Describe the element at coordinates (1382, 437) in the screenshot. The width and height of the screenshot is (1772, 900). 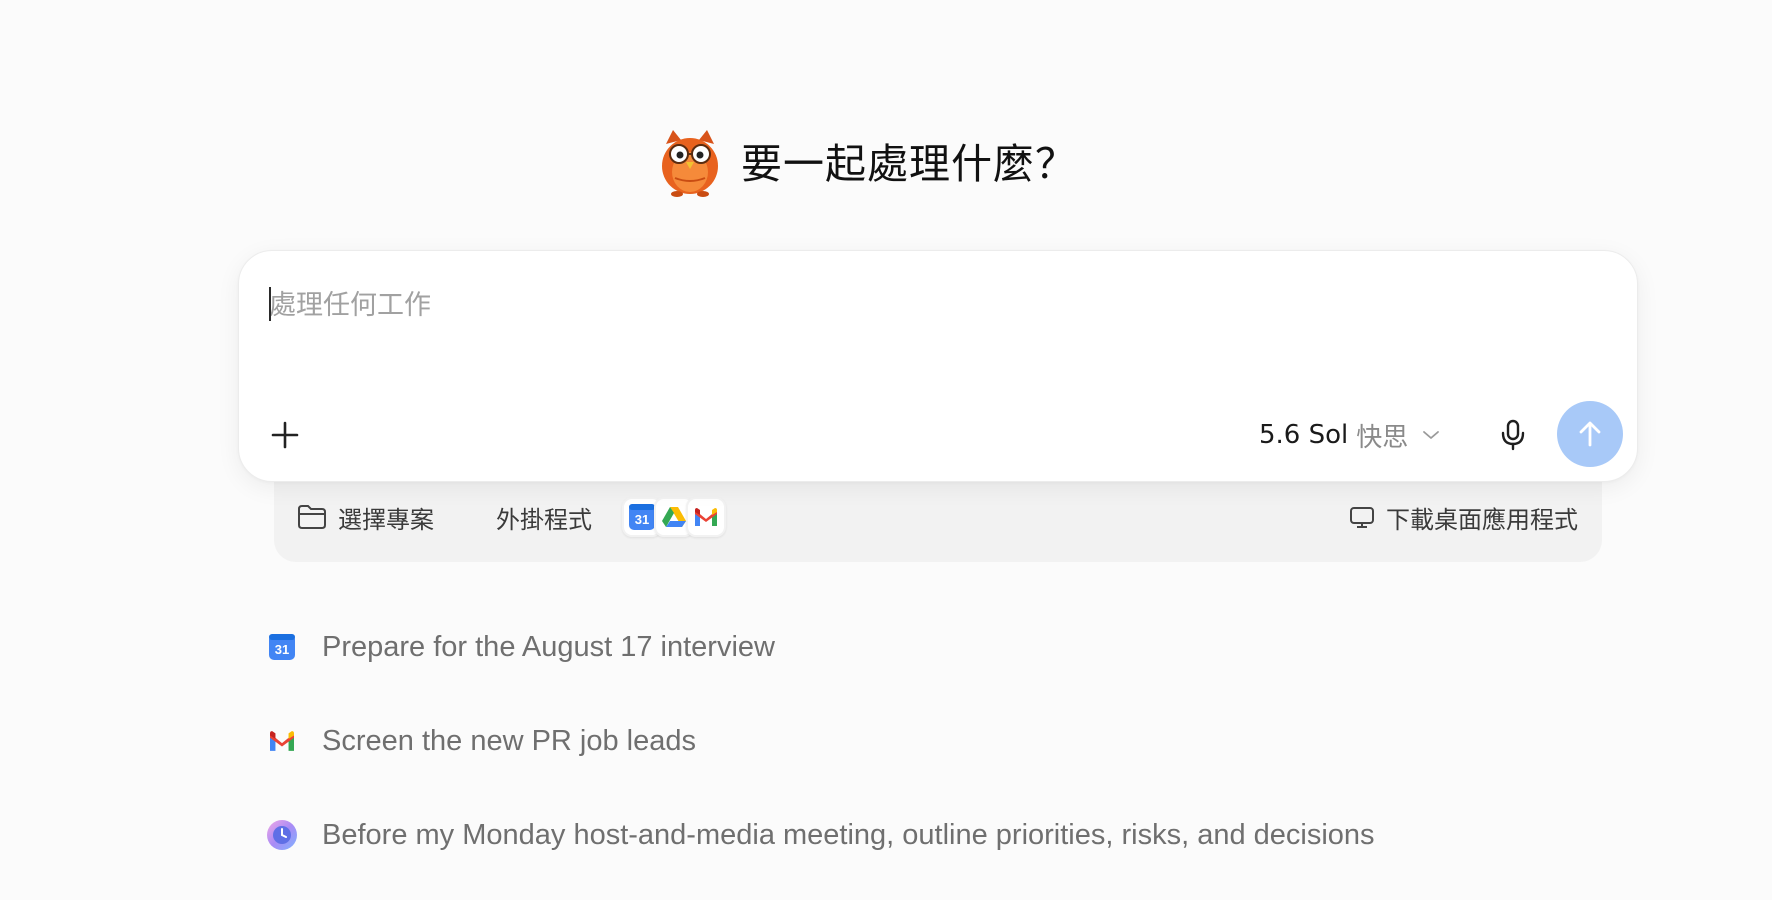
I see `model-mode: 快思` at that location.